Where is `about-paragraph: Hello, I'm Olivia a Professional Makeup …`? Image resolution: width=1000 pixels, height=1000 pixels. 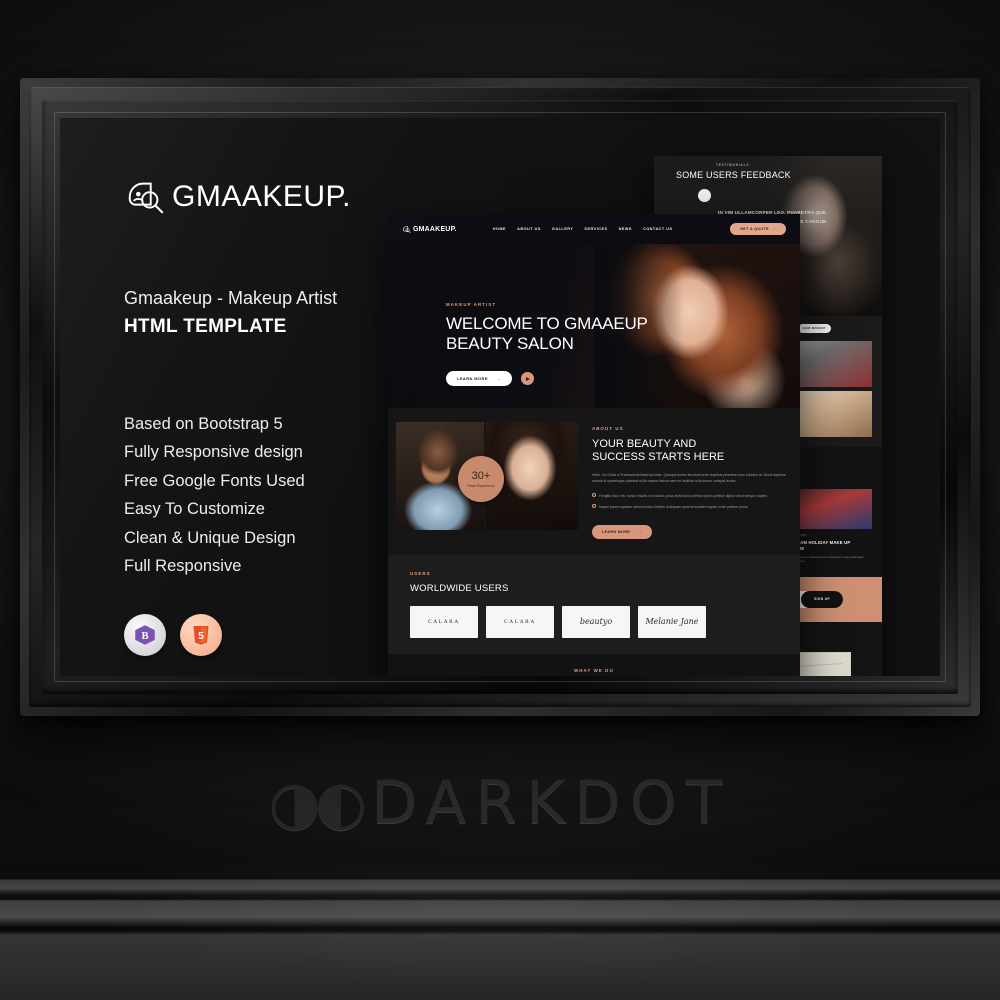
about-paragraph: Hello, I'm Olivia a Professional Makeup … is located at coordinates (689, 478).